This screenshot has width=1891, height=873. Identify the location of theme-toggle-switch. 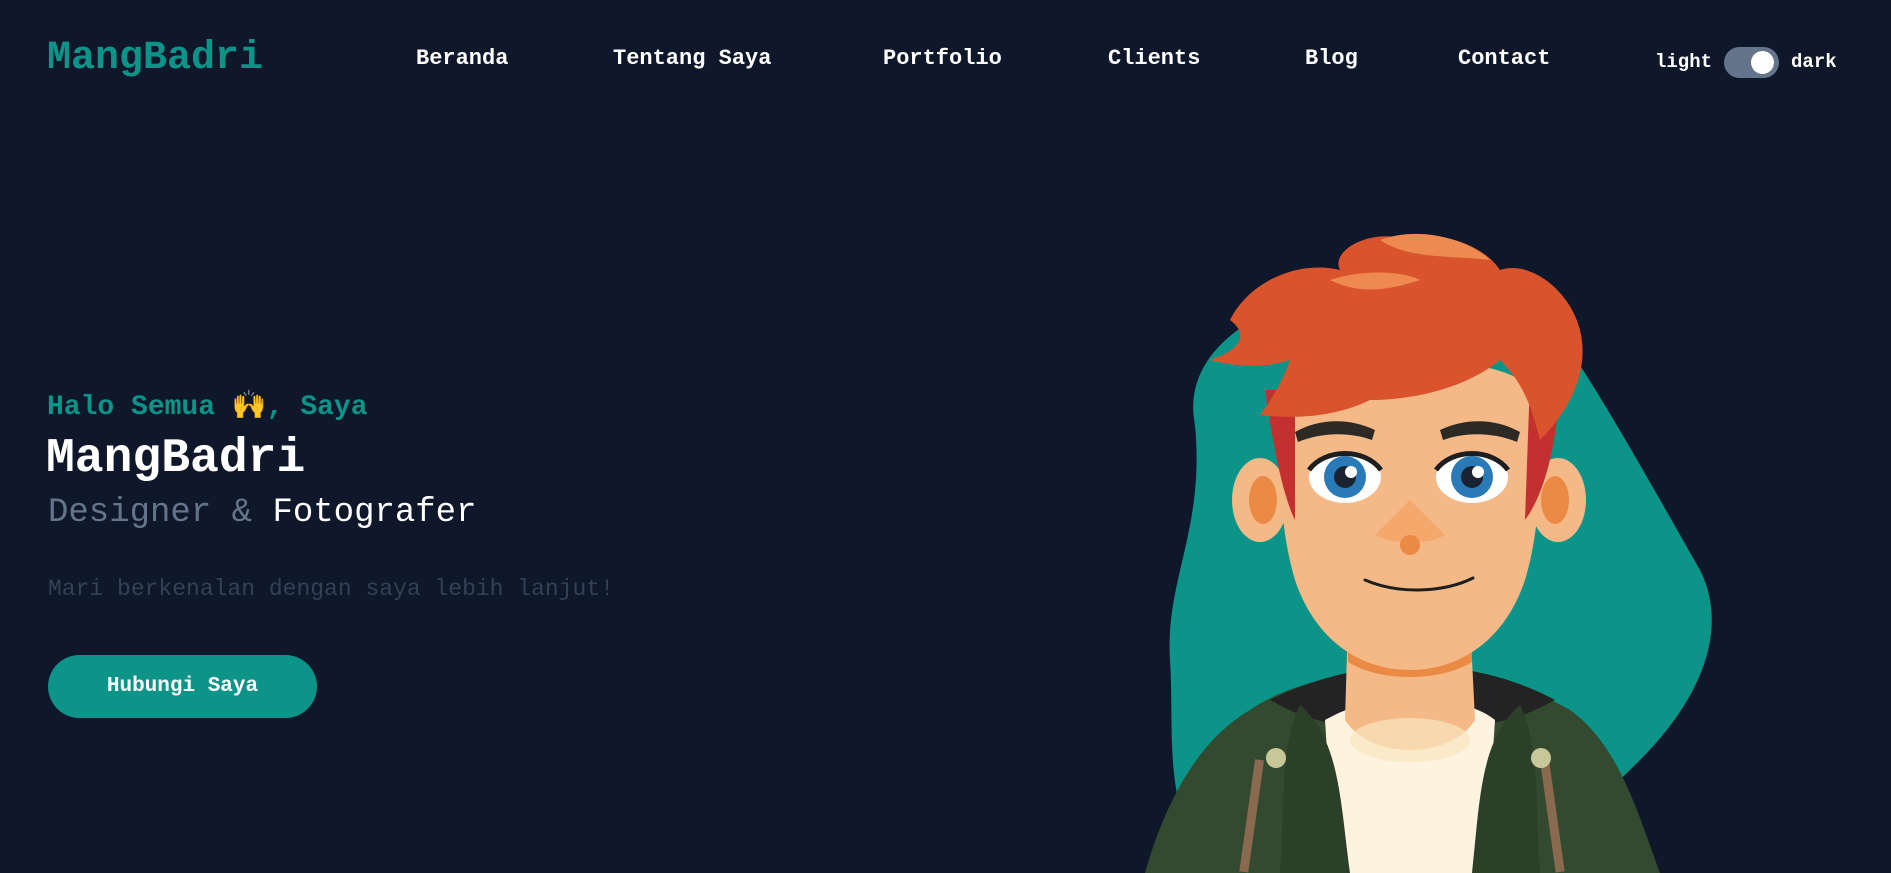
(1752, 62).